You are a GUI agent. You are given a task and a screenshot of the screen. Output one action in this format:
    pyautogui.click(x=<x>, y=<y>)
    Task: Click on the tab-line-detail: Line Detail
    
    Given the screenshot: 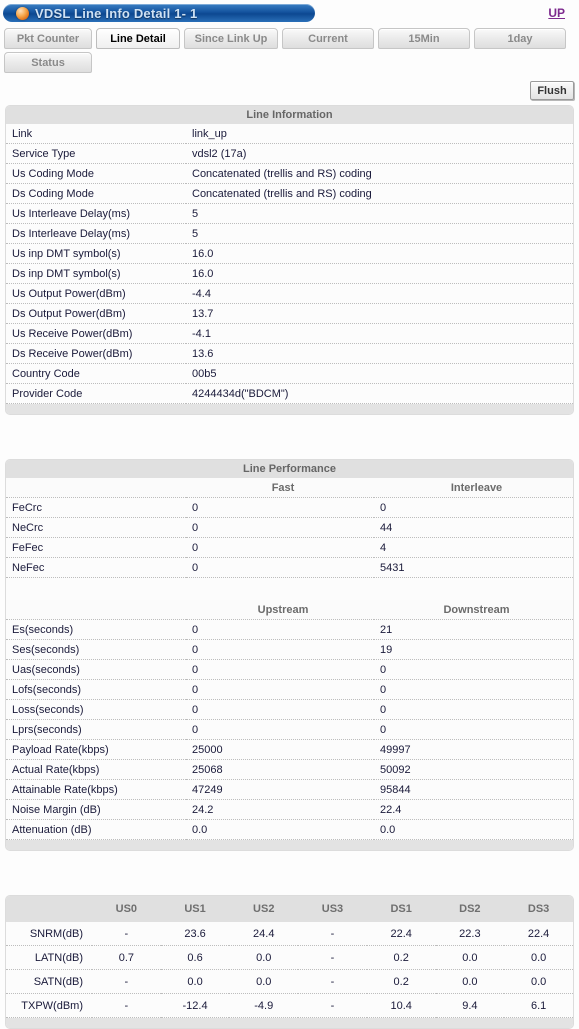 What is the action you would take?
    pyautogui.click(x=138, y=38)
    